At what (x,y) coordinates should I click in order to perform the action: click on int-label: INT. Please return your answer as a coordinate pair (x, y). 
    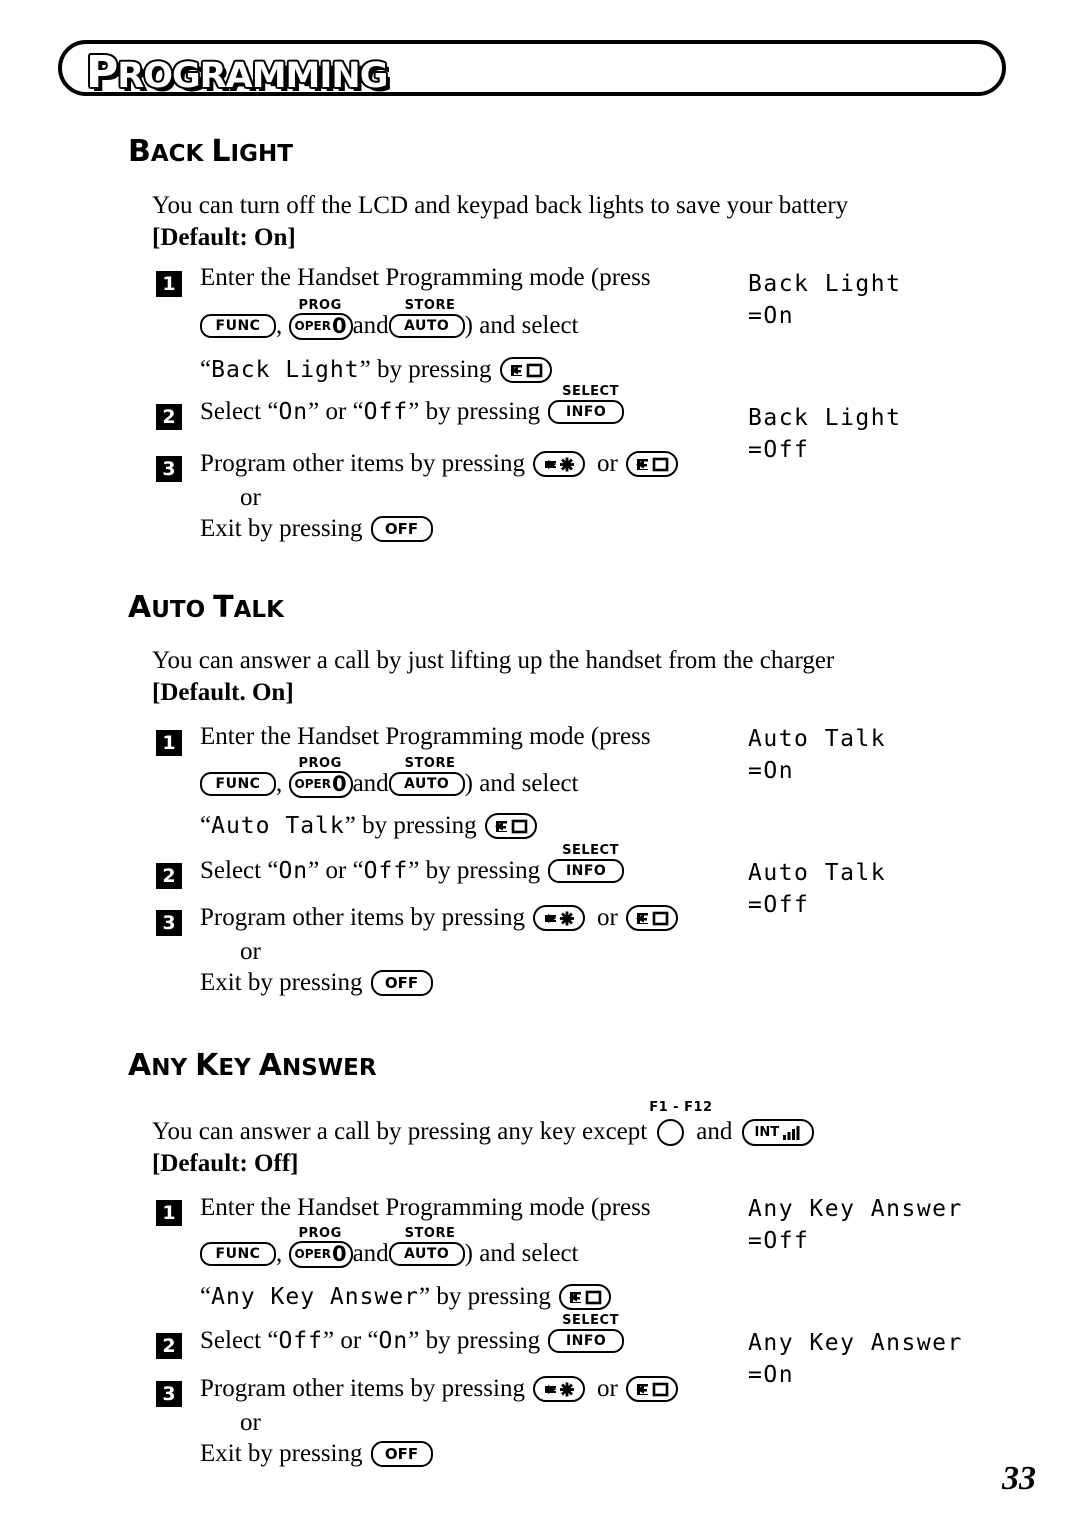
    Looking at the image, I should click on (767, 1132).